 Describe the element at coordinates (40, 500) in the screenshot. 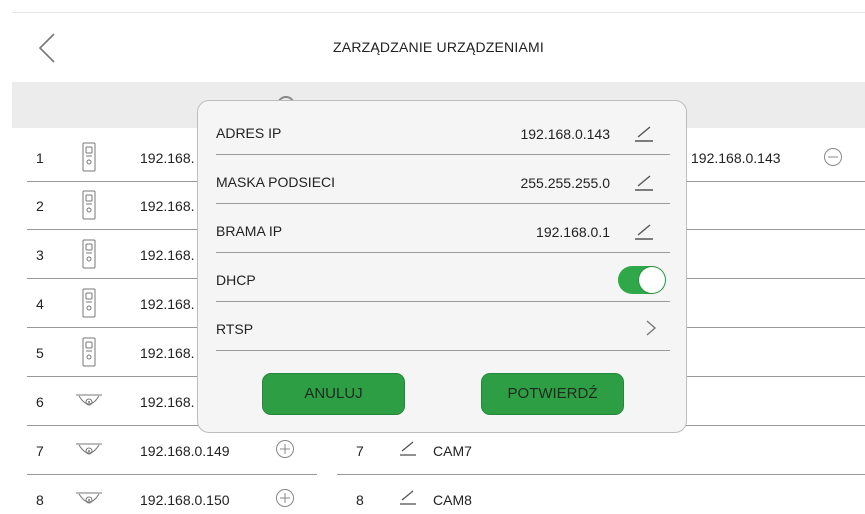

I see `device-number: 8` at that location.